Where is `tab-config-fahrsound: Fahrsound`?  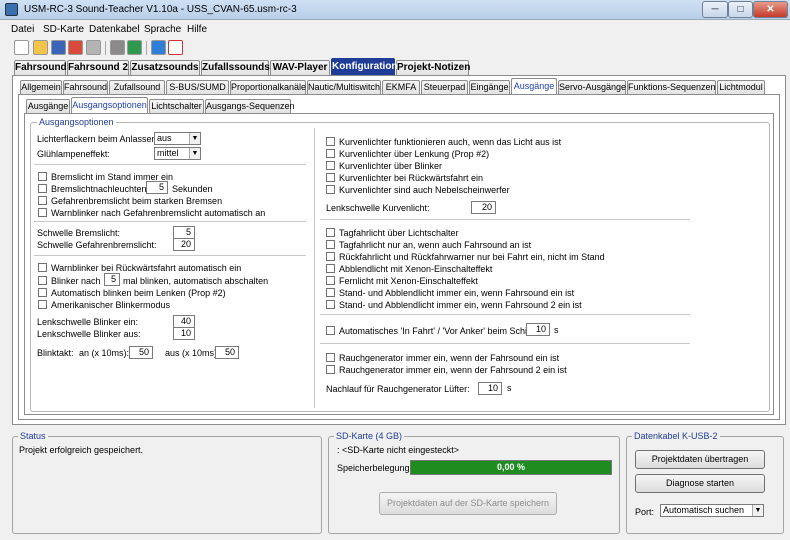
tab-config-fahrsound: Fahrsound is located at coordinates (85, 87).